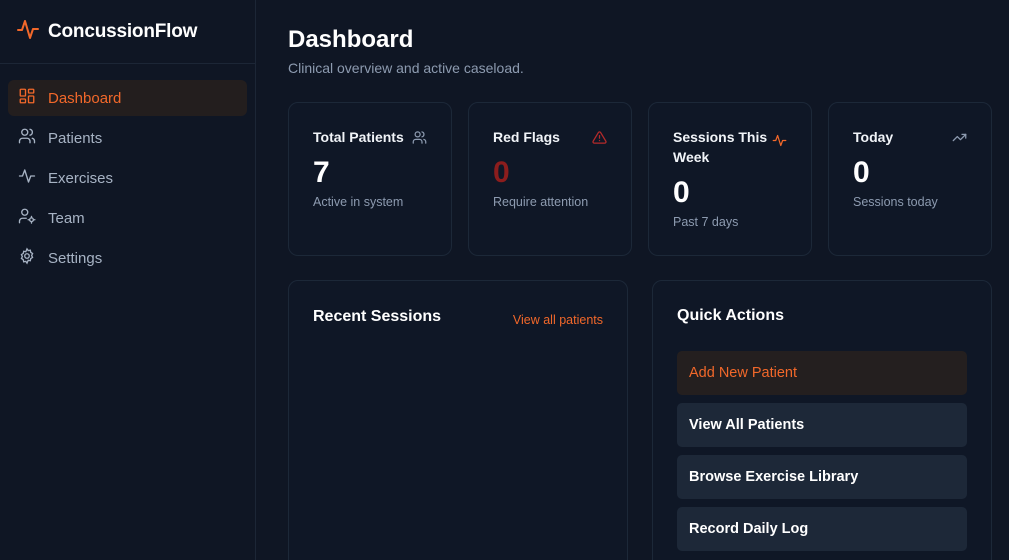  Describe the element at coordinates (526, 137) in the screenshot. I see `stat-label: Red Flags` at that location.